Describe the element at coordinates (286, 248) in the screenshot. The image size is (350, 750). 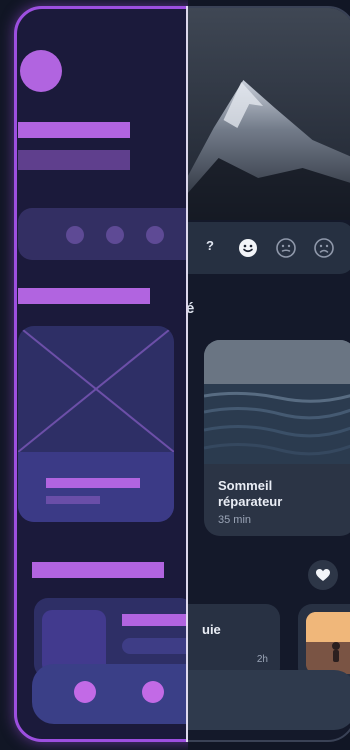
I see `neutral-face-icon` at that location.